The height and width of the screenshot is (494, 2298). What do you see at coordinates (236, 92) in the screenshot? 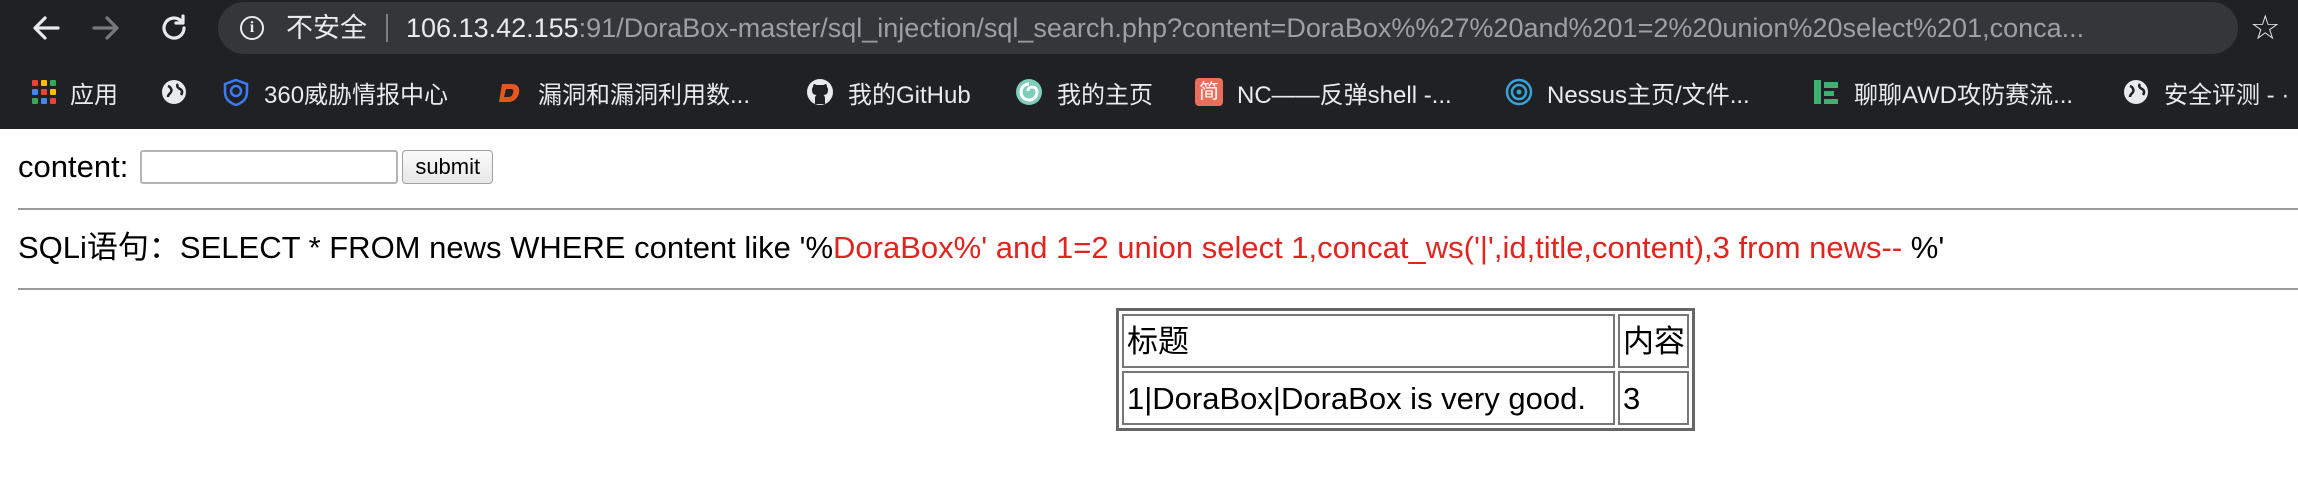
I see `shield-icon` at bounding box center [236, 92].